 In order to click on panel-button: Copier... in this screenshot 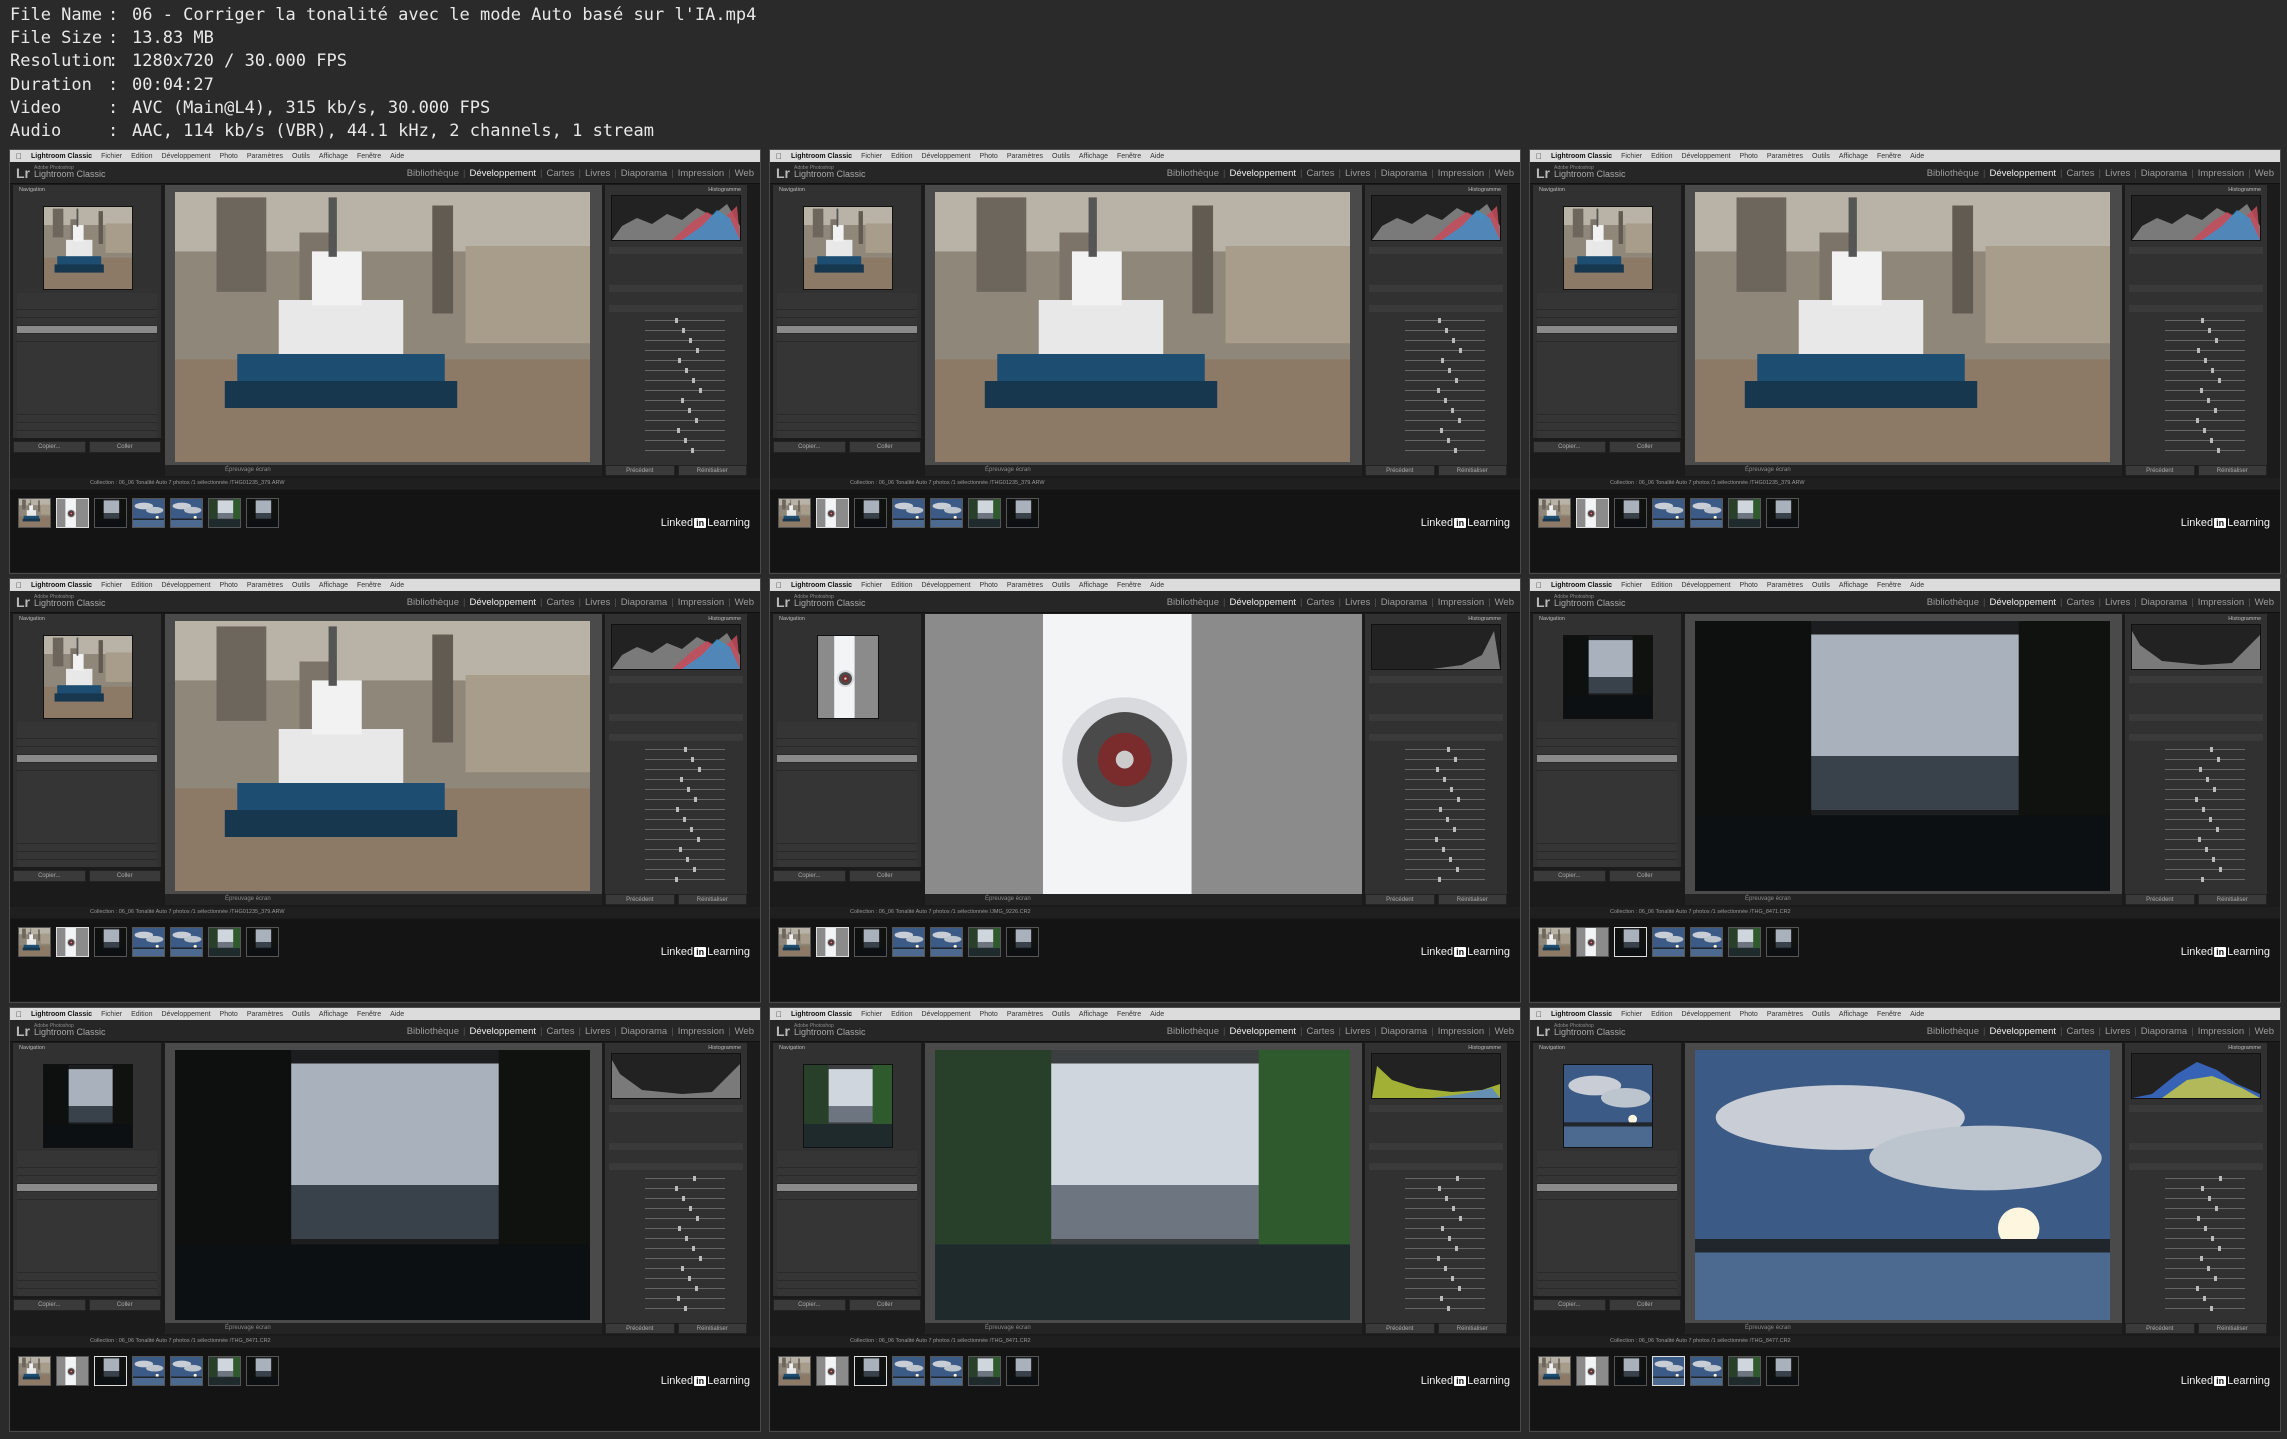, I will do `click(49, 1305)`.